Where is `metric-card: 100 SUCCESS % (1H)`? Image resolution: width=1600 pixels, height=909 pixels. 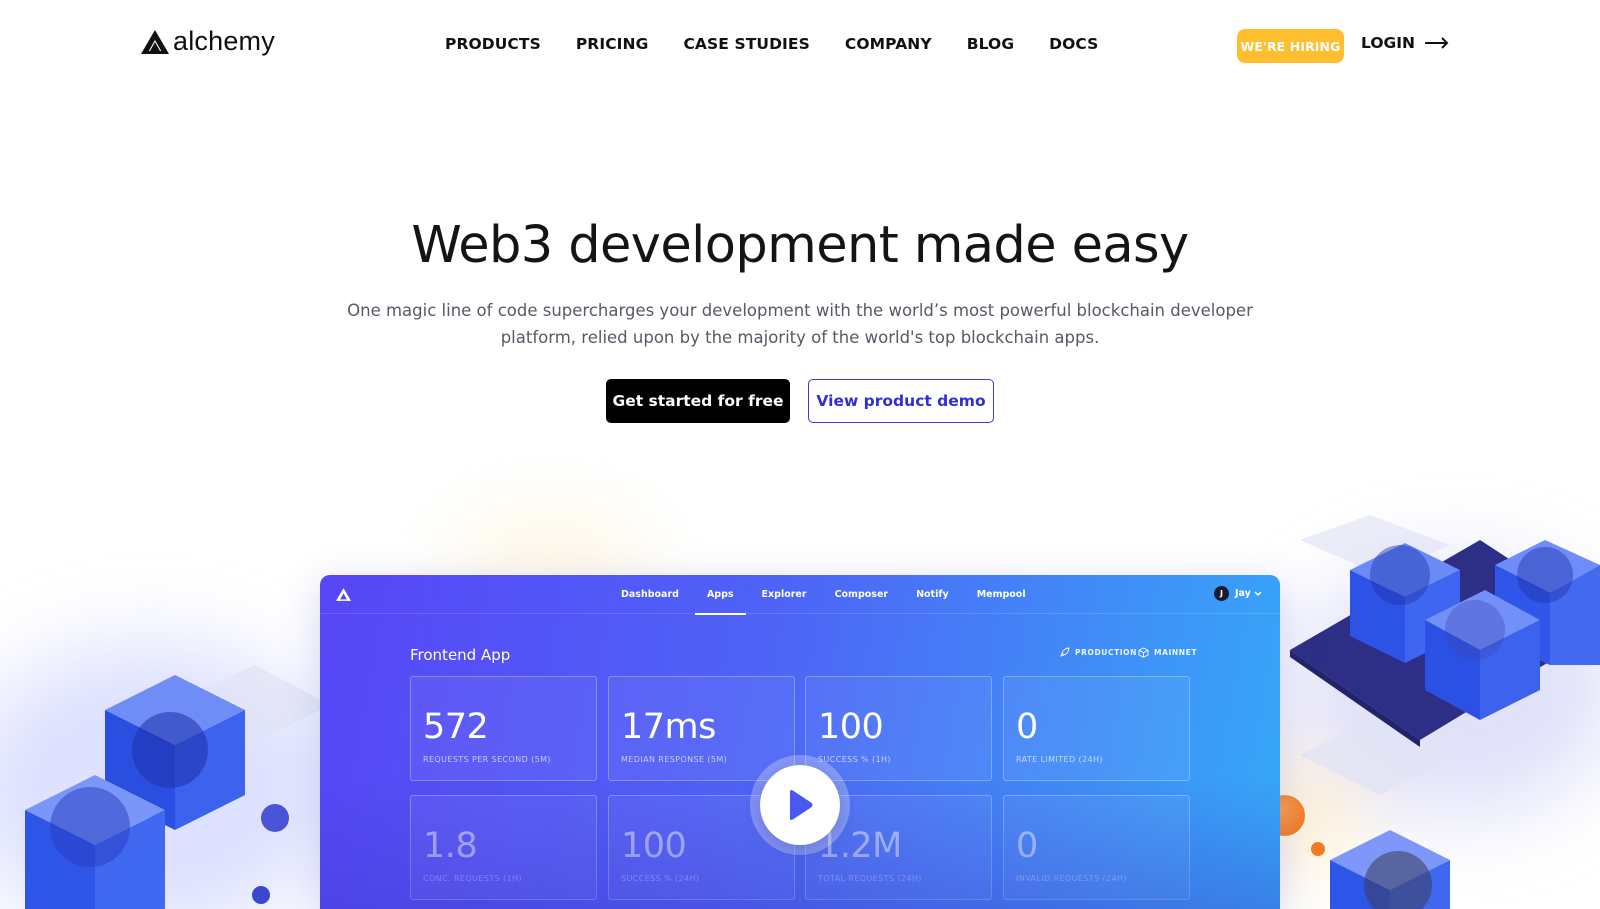 metric-card: 100 SUCCESS % (1H) is located at coordinates (898, 728).